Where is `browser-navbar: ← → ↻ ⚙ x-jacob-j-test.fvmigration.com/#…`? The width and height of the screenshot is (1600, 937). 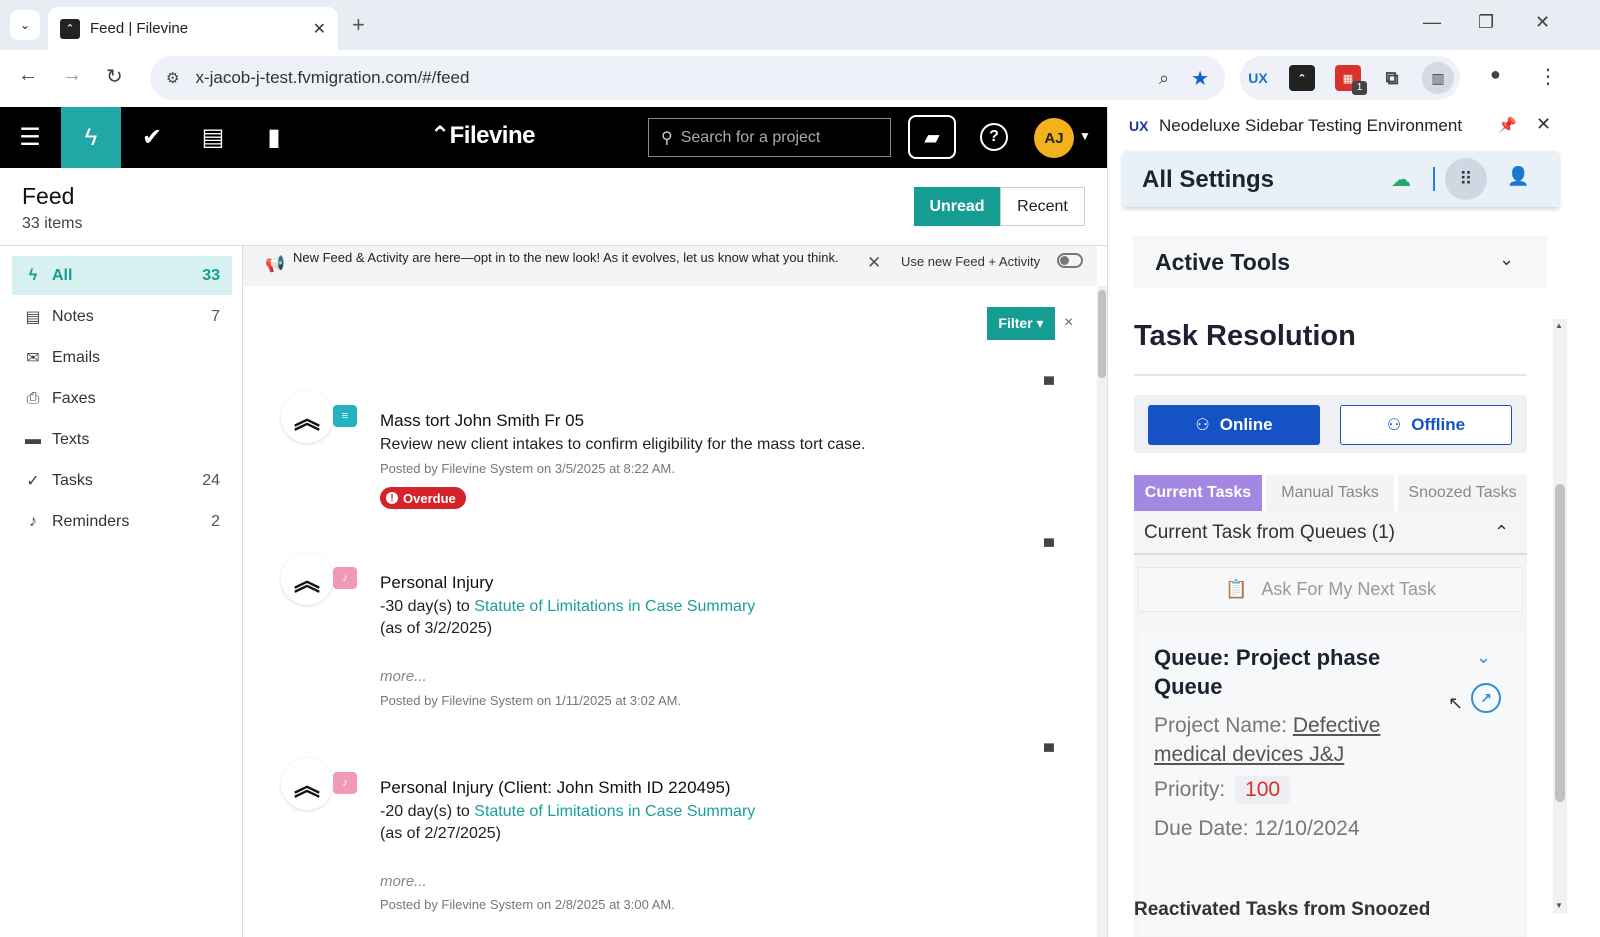 browser-navbar: ← → ↻ ⚙ x-jacob-j-test.fvmigration.com/#… is located at coordinates (800, 78).